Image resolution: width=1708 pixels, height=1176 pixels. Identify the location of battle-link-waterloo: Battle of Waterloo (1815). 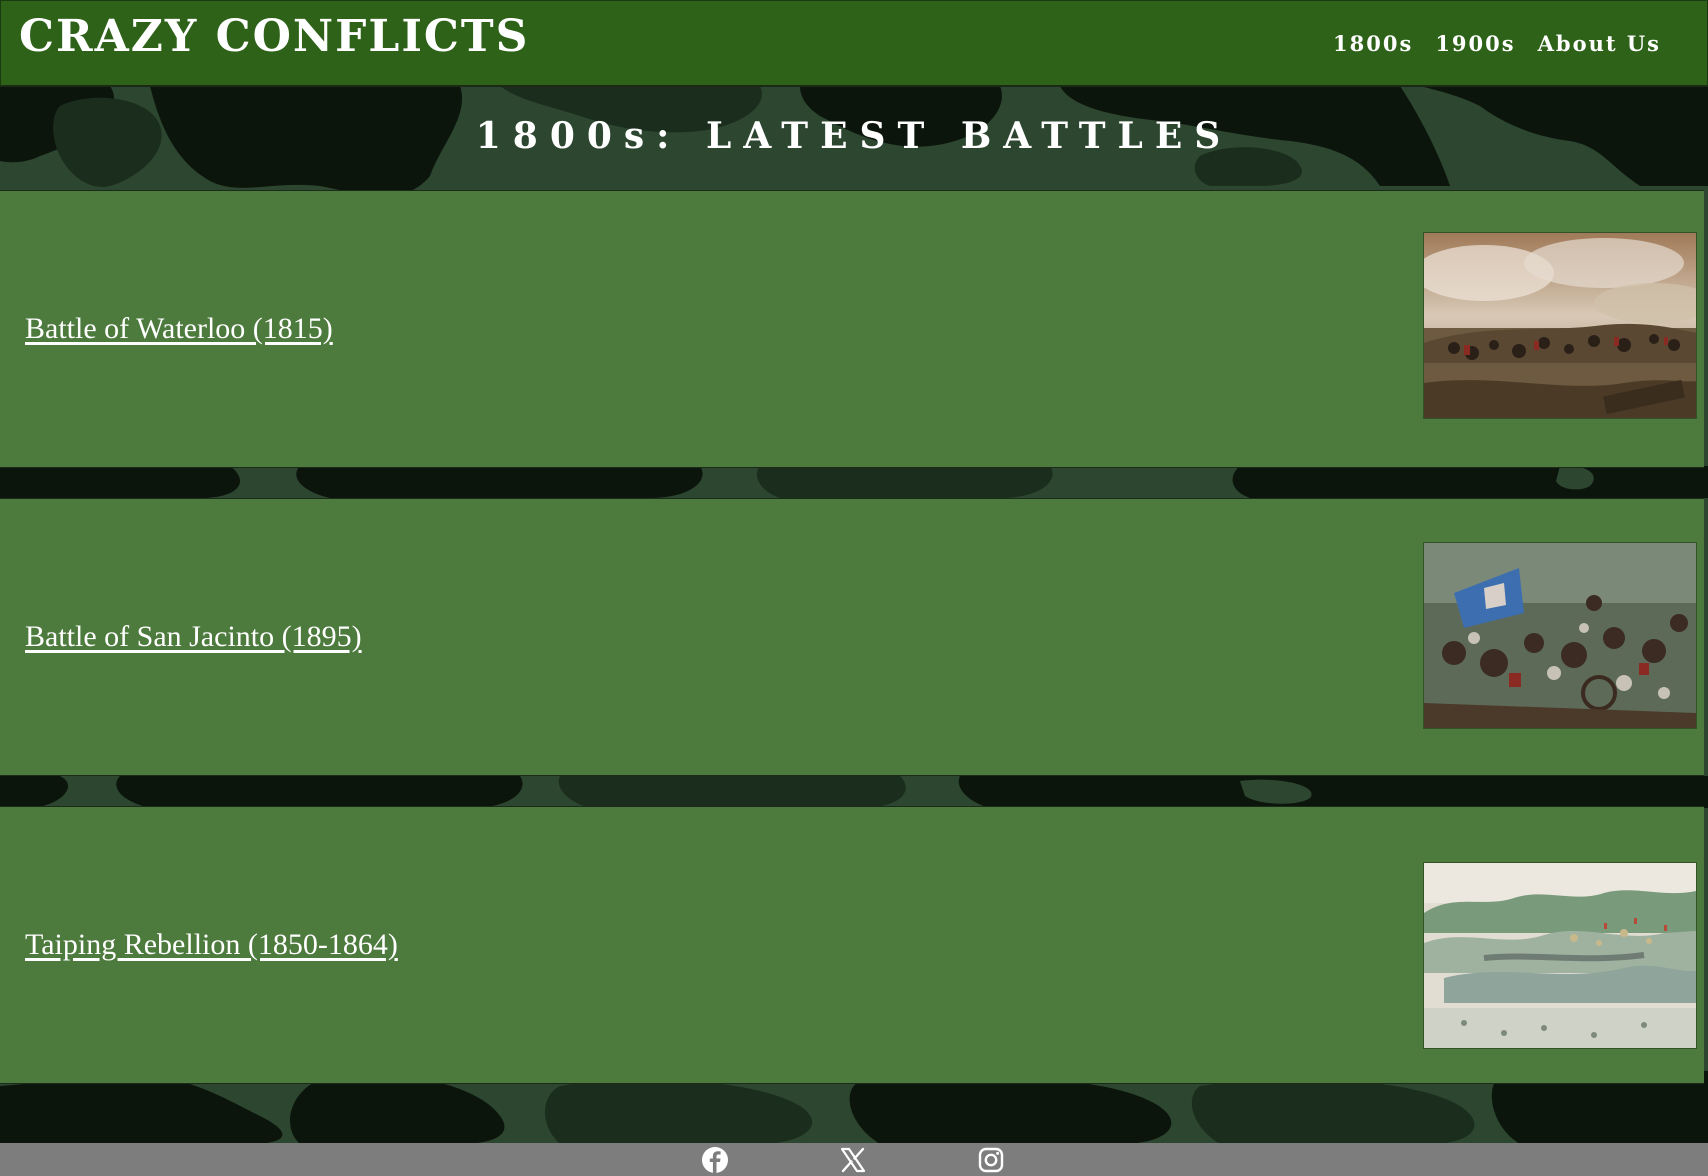
(179, 329).